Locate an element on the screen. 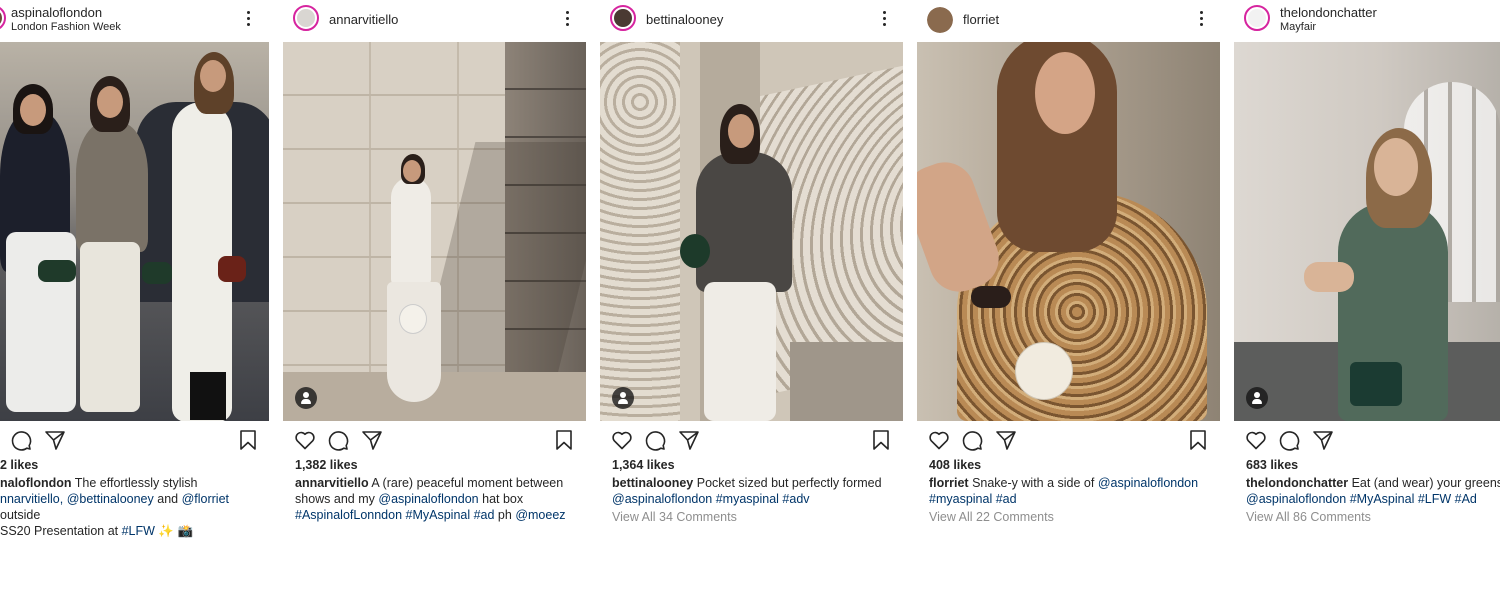 This screenshot has height=600, width=1500. post-username: annarvitiello is located at coordinates (363, 19).